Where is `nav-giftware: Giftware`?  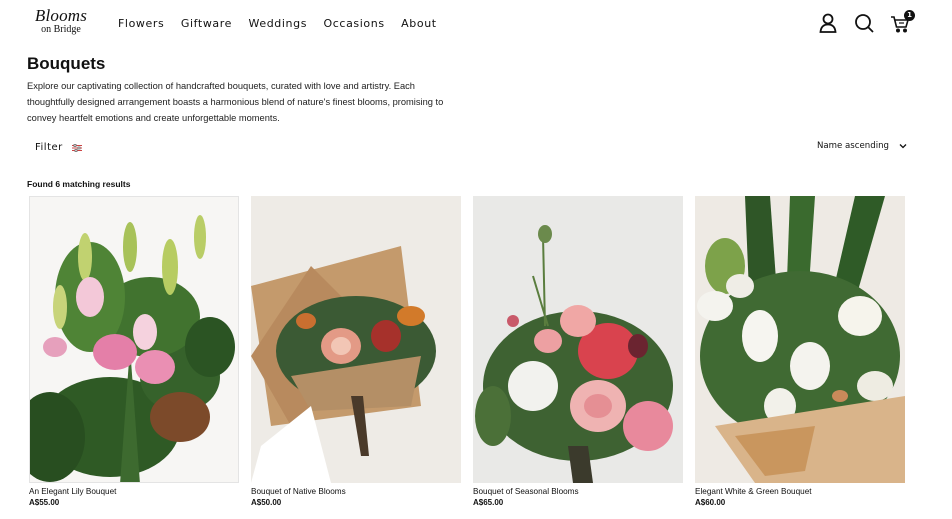
nav-giftware: Giftware is located at coordinates (206, 23).